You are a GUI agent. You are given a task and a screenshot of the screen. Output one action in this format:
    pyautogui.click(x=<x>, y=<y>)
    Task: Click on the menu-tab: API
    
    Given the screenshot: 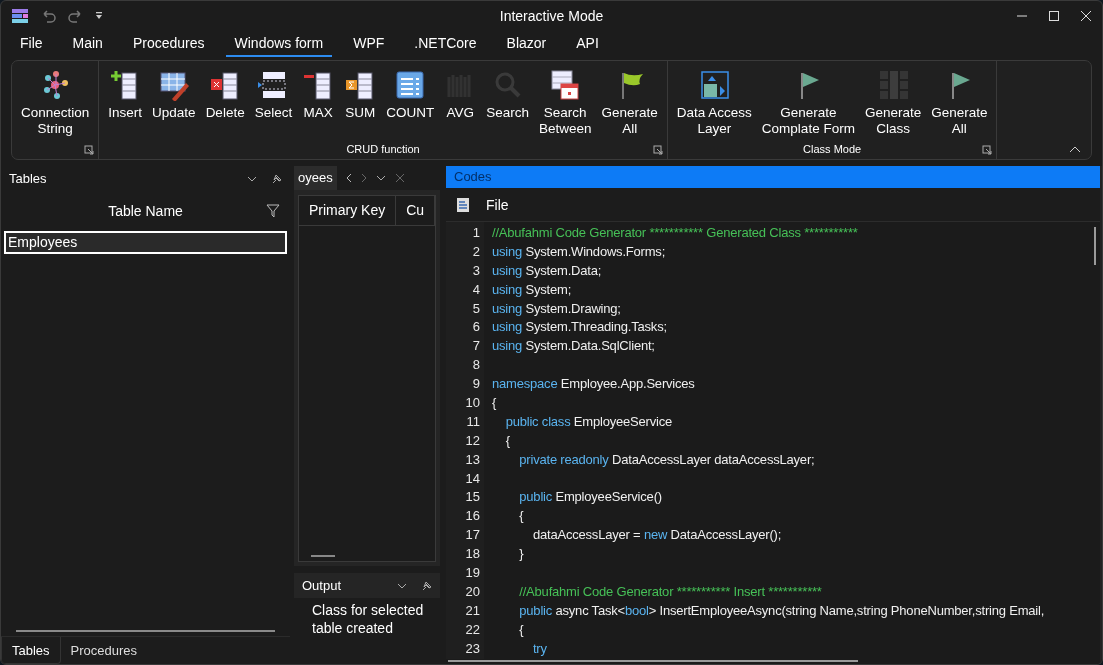 What is the action you would take?
    pyautogui.click(x=587, y=46)
    